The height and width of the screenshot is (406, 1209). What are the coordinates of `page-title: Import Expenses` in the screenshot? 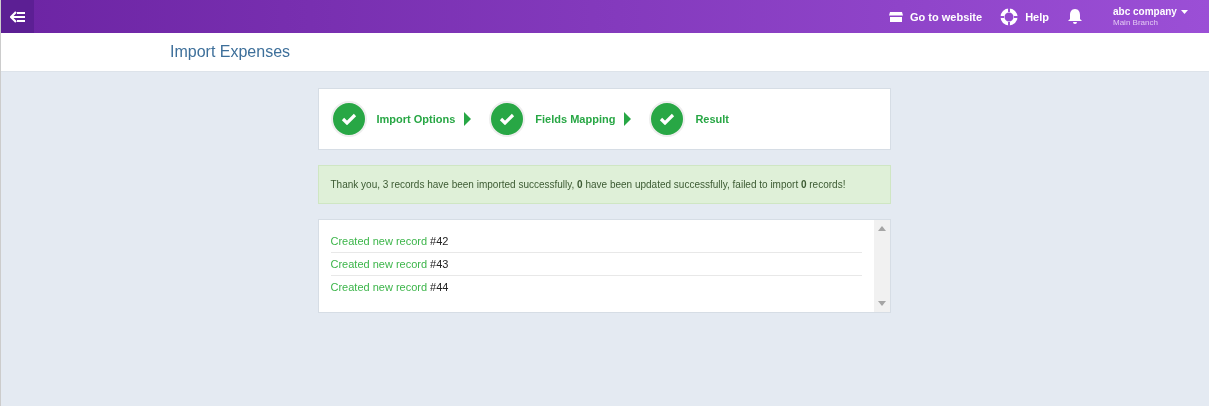 It's located at (230, 52).